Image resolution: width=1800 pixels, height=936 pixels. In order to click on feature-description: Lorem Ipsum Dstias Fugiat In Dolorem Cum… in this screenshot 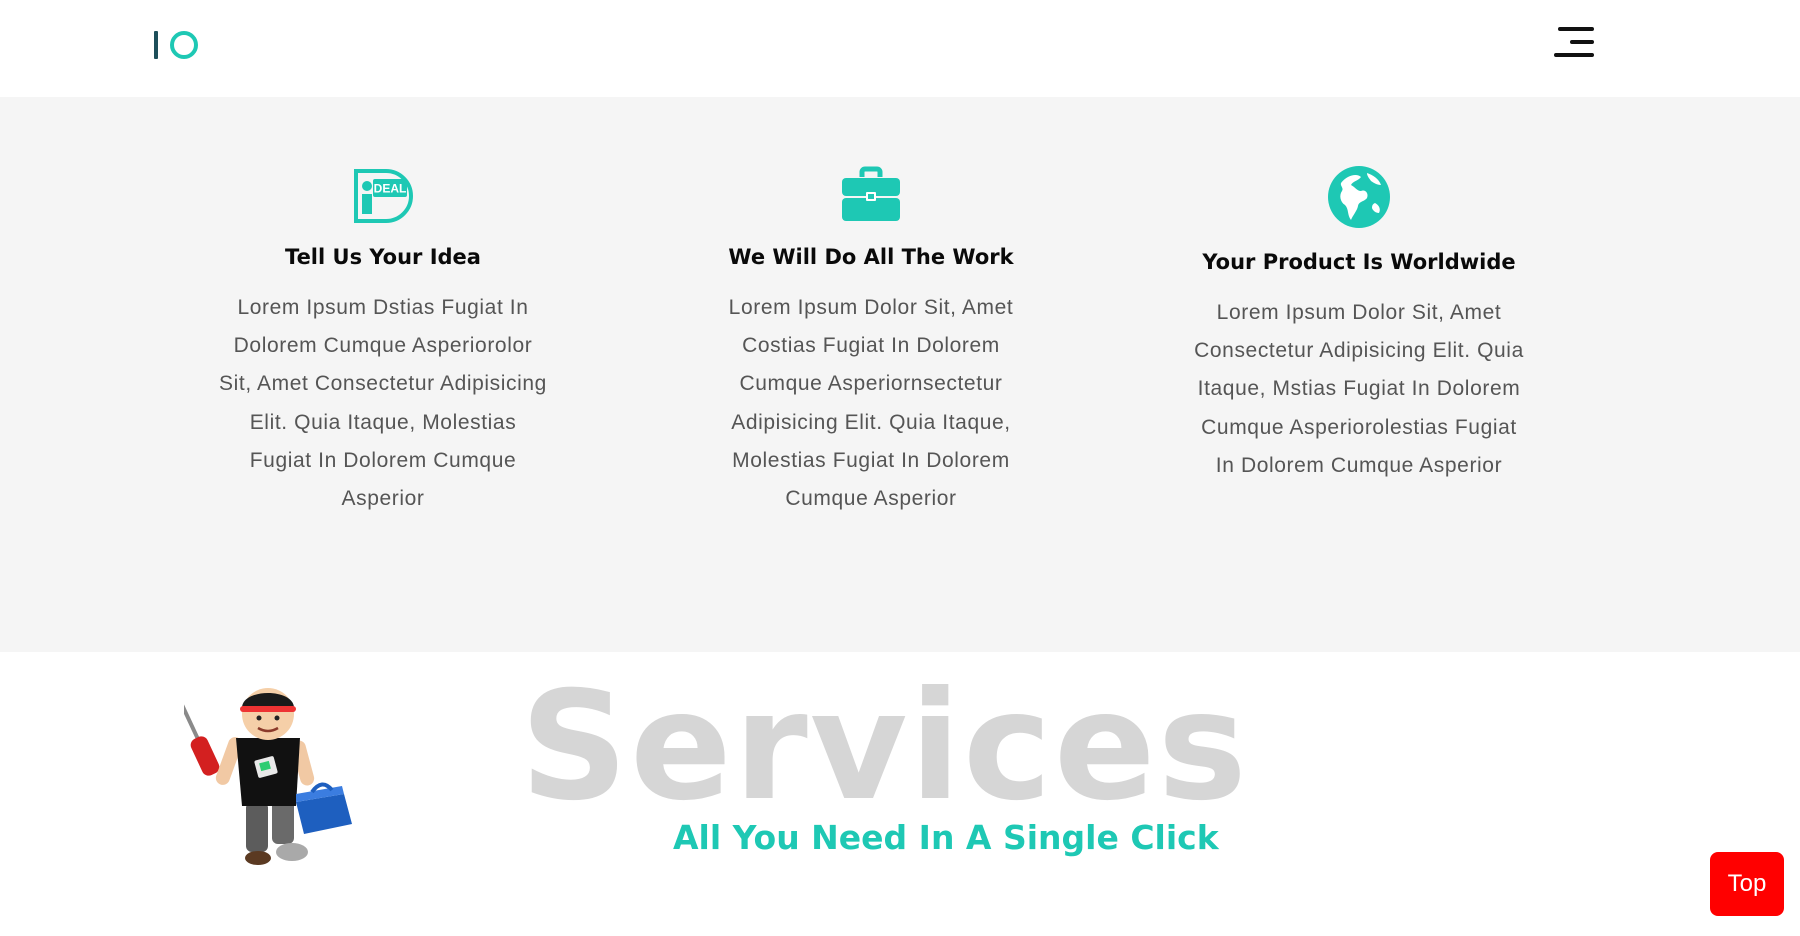, I will do `click(383, 403)`.